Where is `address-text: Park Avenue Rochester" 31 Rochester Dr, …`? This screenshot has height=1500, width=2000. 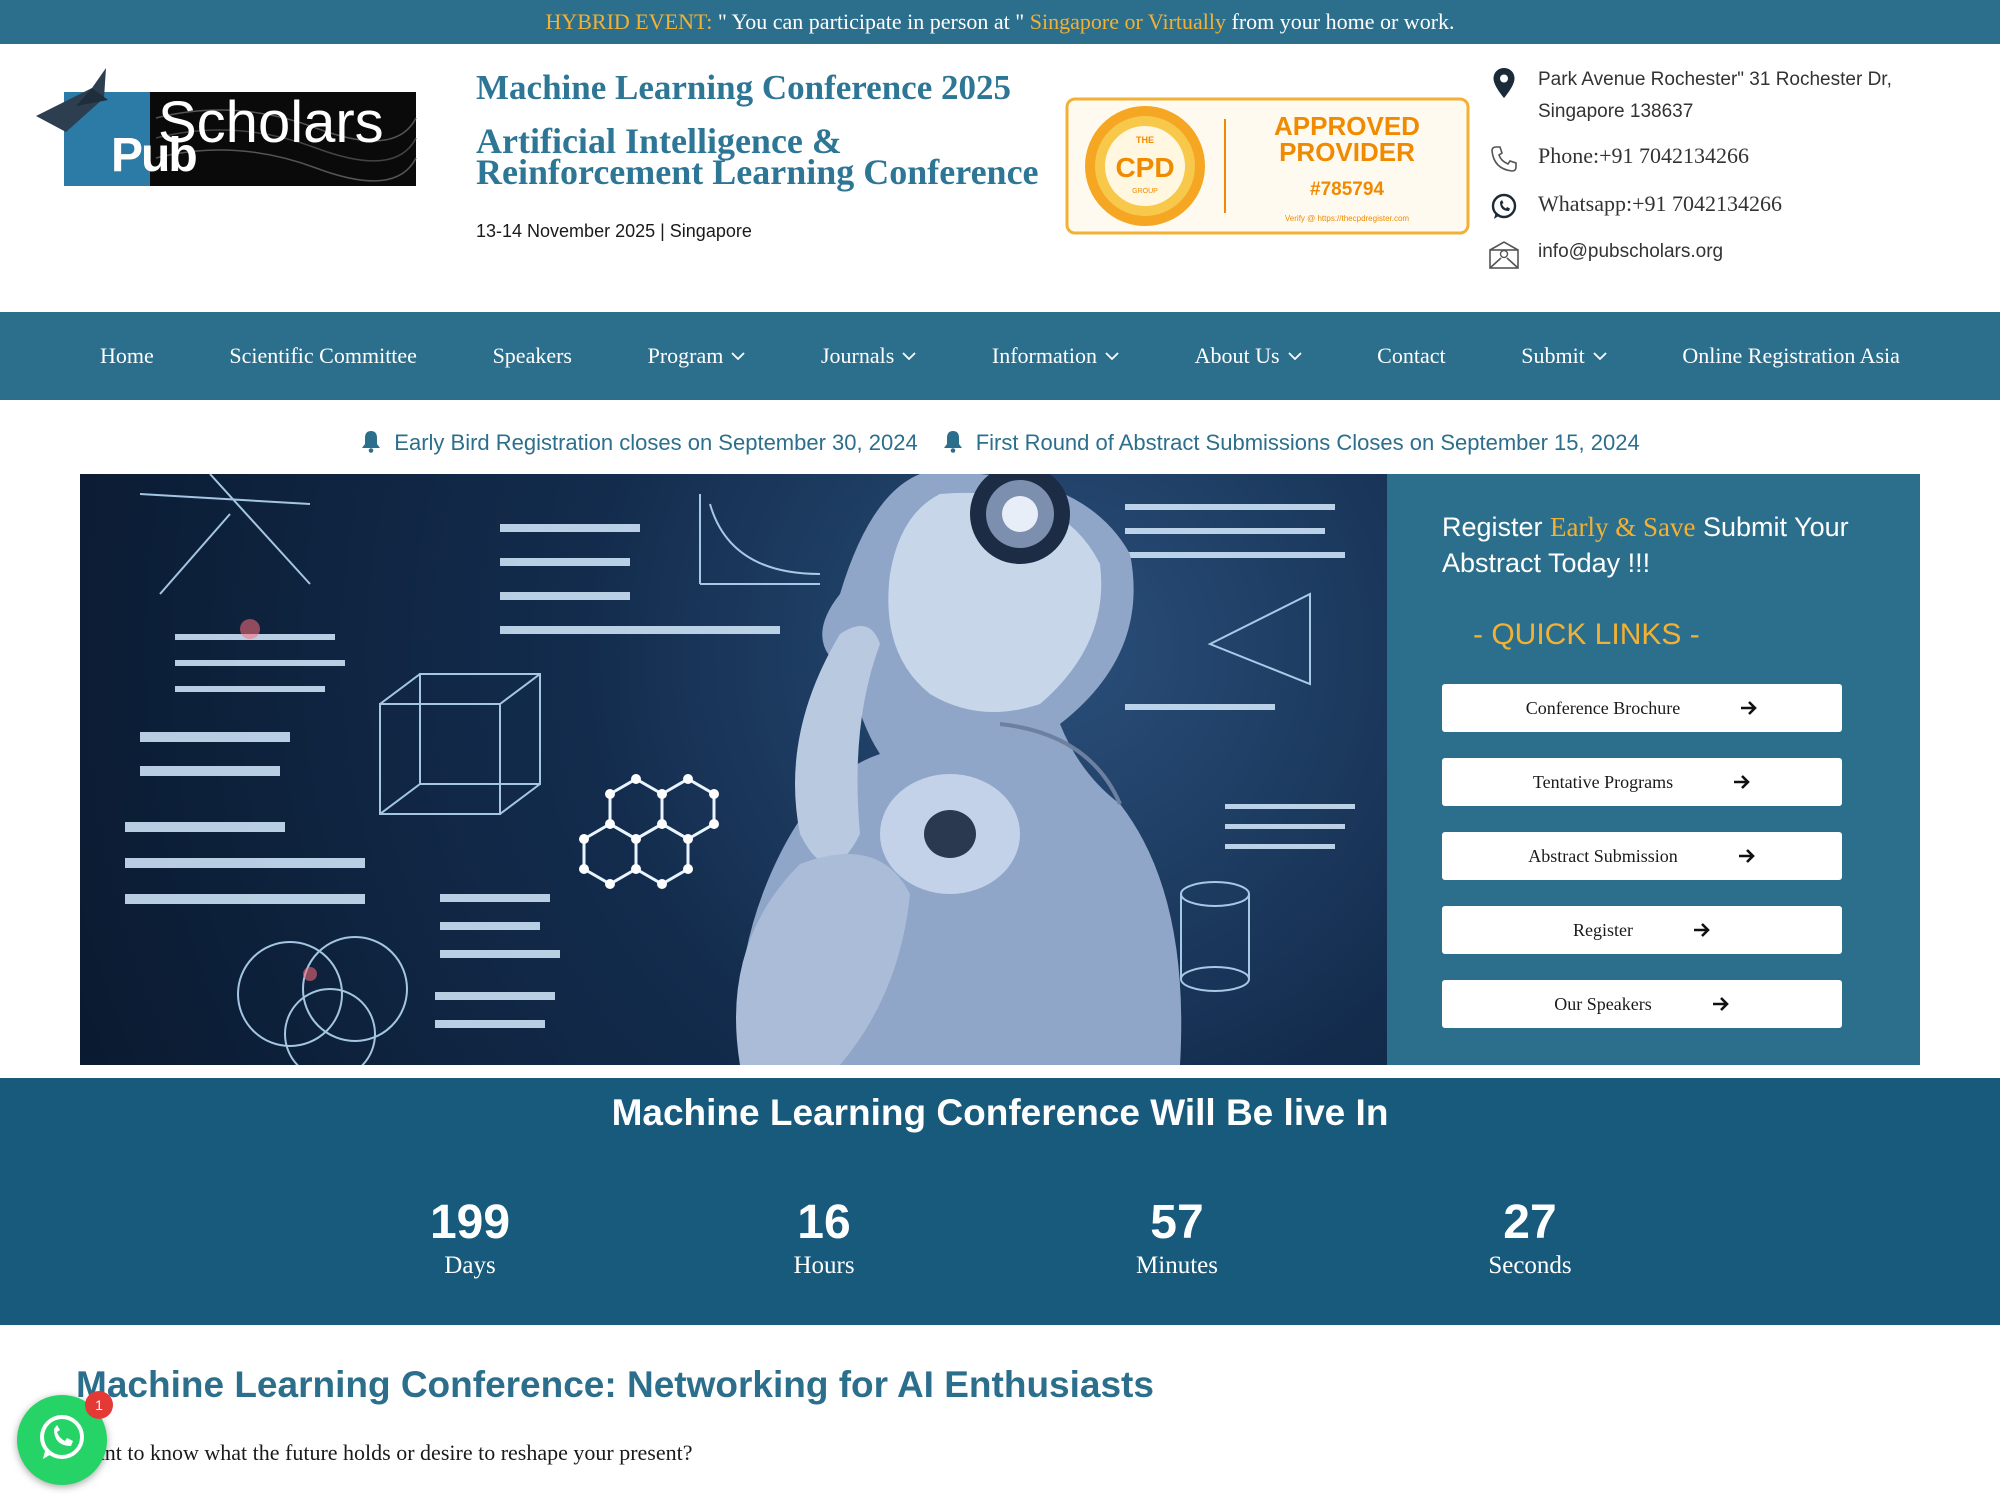 address-text: Park Avenue Rochester" 31 Rochester Dr, … is located at coordinates (1715, 95).